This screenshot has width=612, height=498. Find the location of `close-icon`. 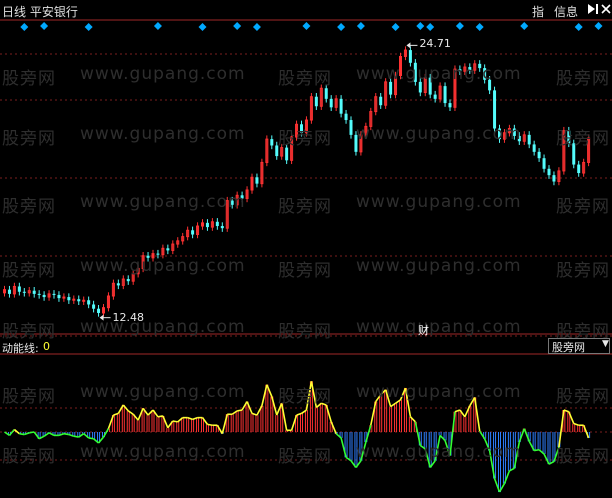

close-icon is located at coordinates (606, 9).